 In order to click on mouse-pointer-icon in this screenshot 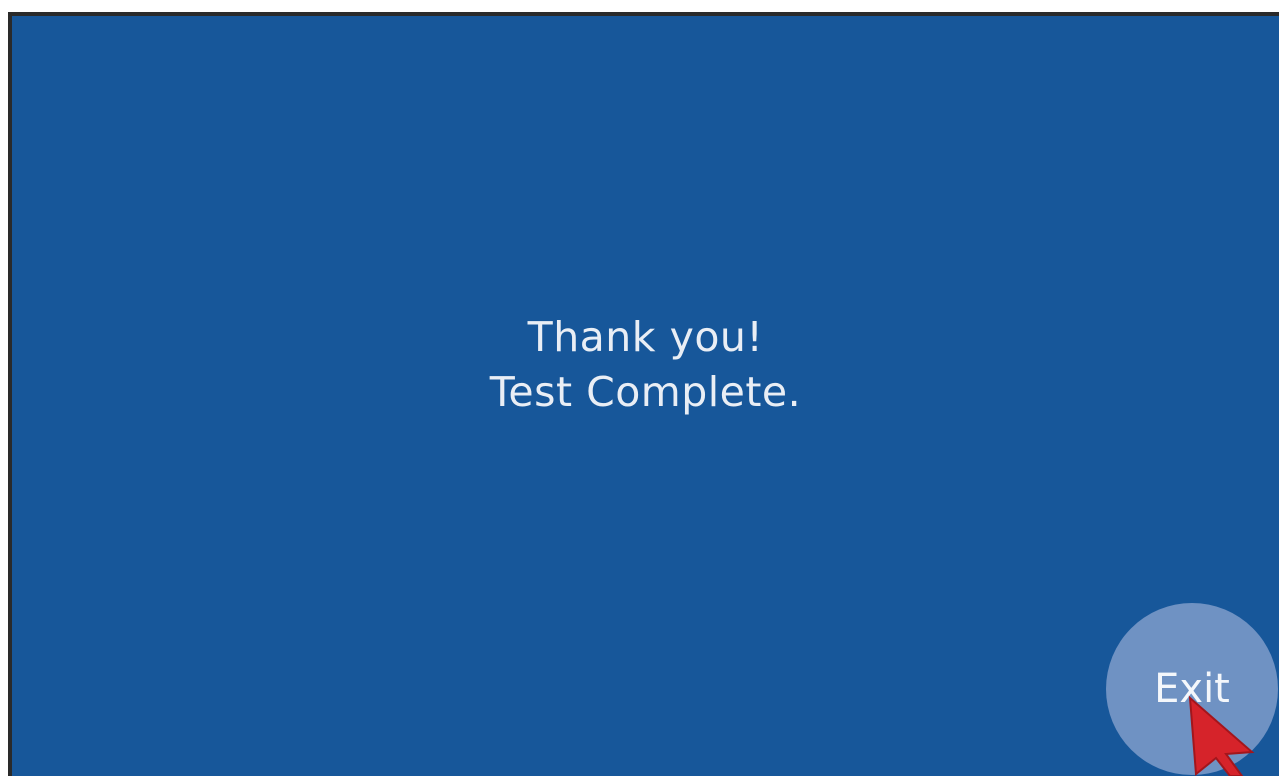, I will do `click(1221, 735)`.